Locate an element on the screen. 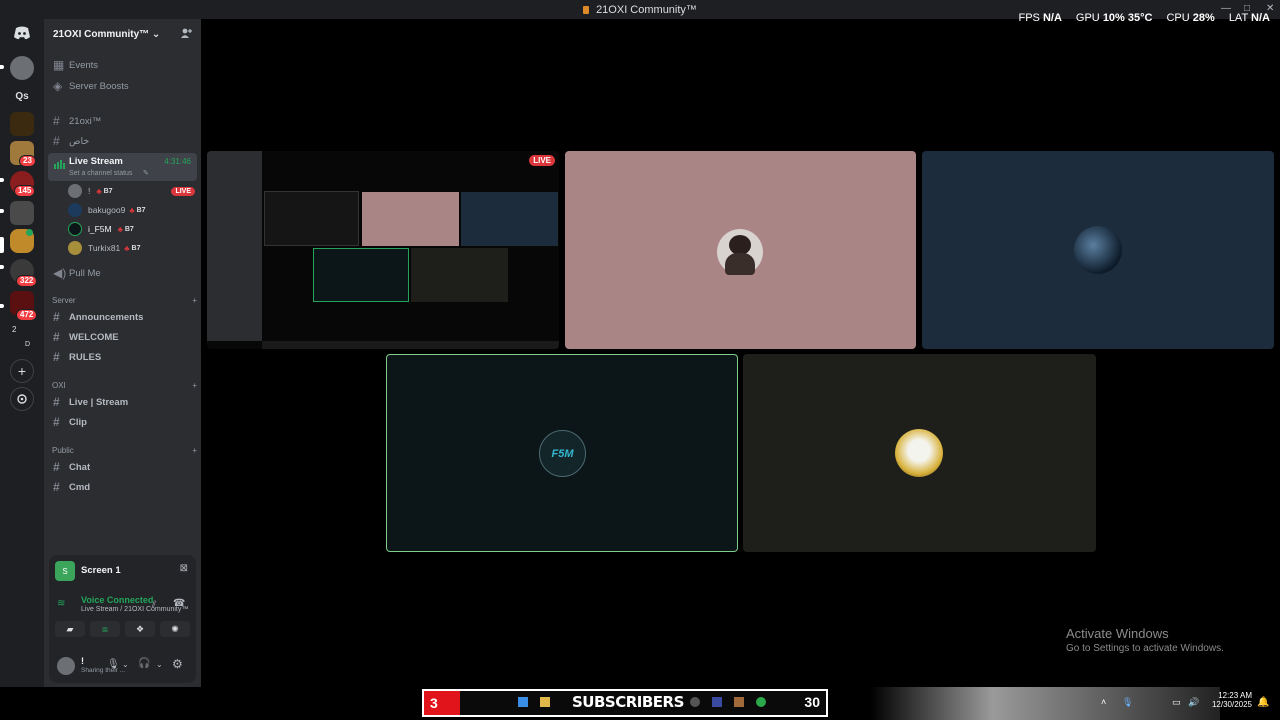  voice-participant: Turkix81 ♣ B7 is located at coordinates (104, 248).